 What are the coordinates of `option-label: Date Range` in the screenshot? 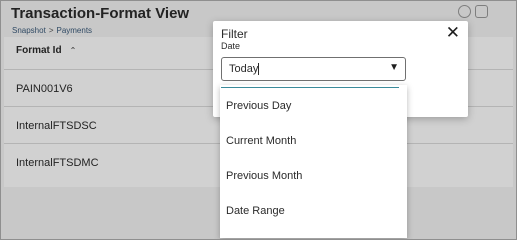 It's located at (255, 211).